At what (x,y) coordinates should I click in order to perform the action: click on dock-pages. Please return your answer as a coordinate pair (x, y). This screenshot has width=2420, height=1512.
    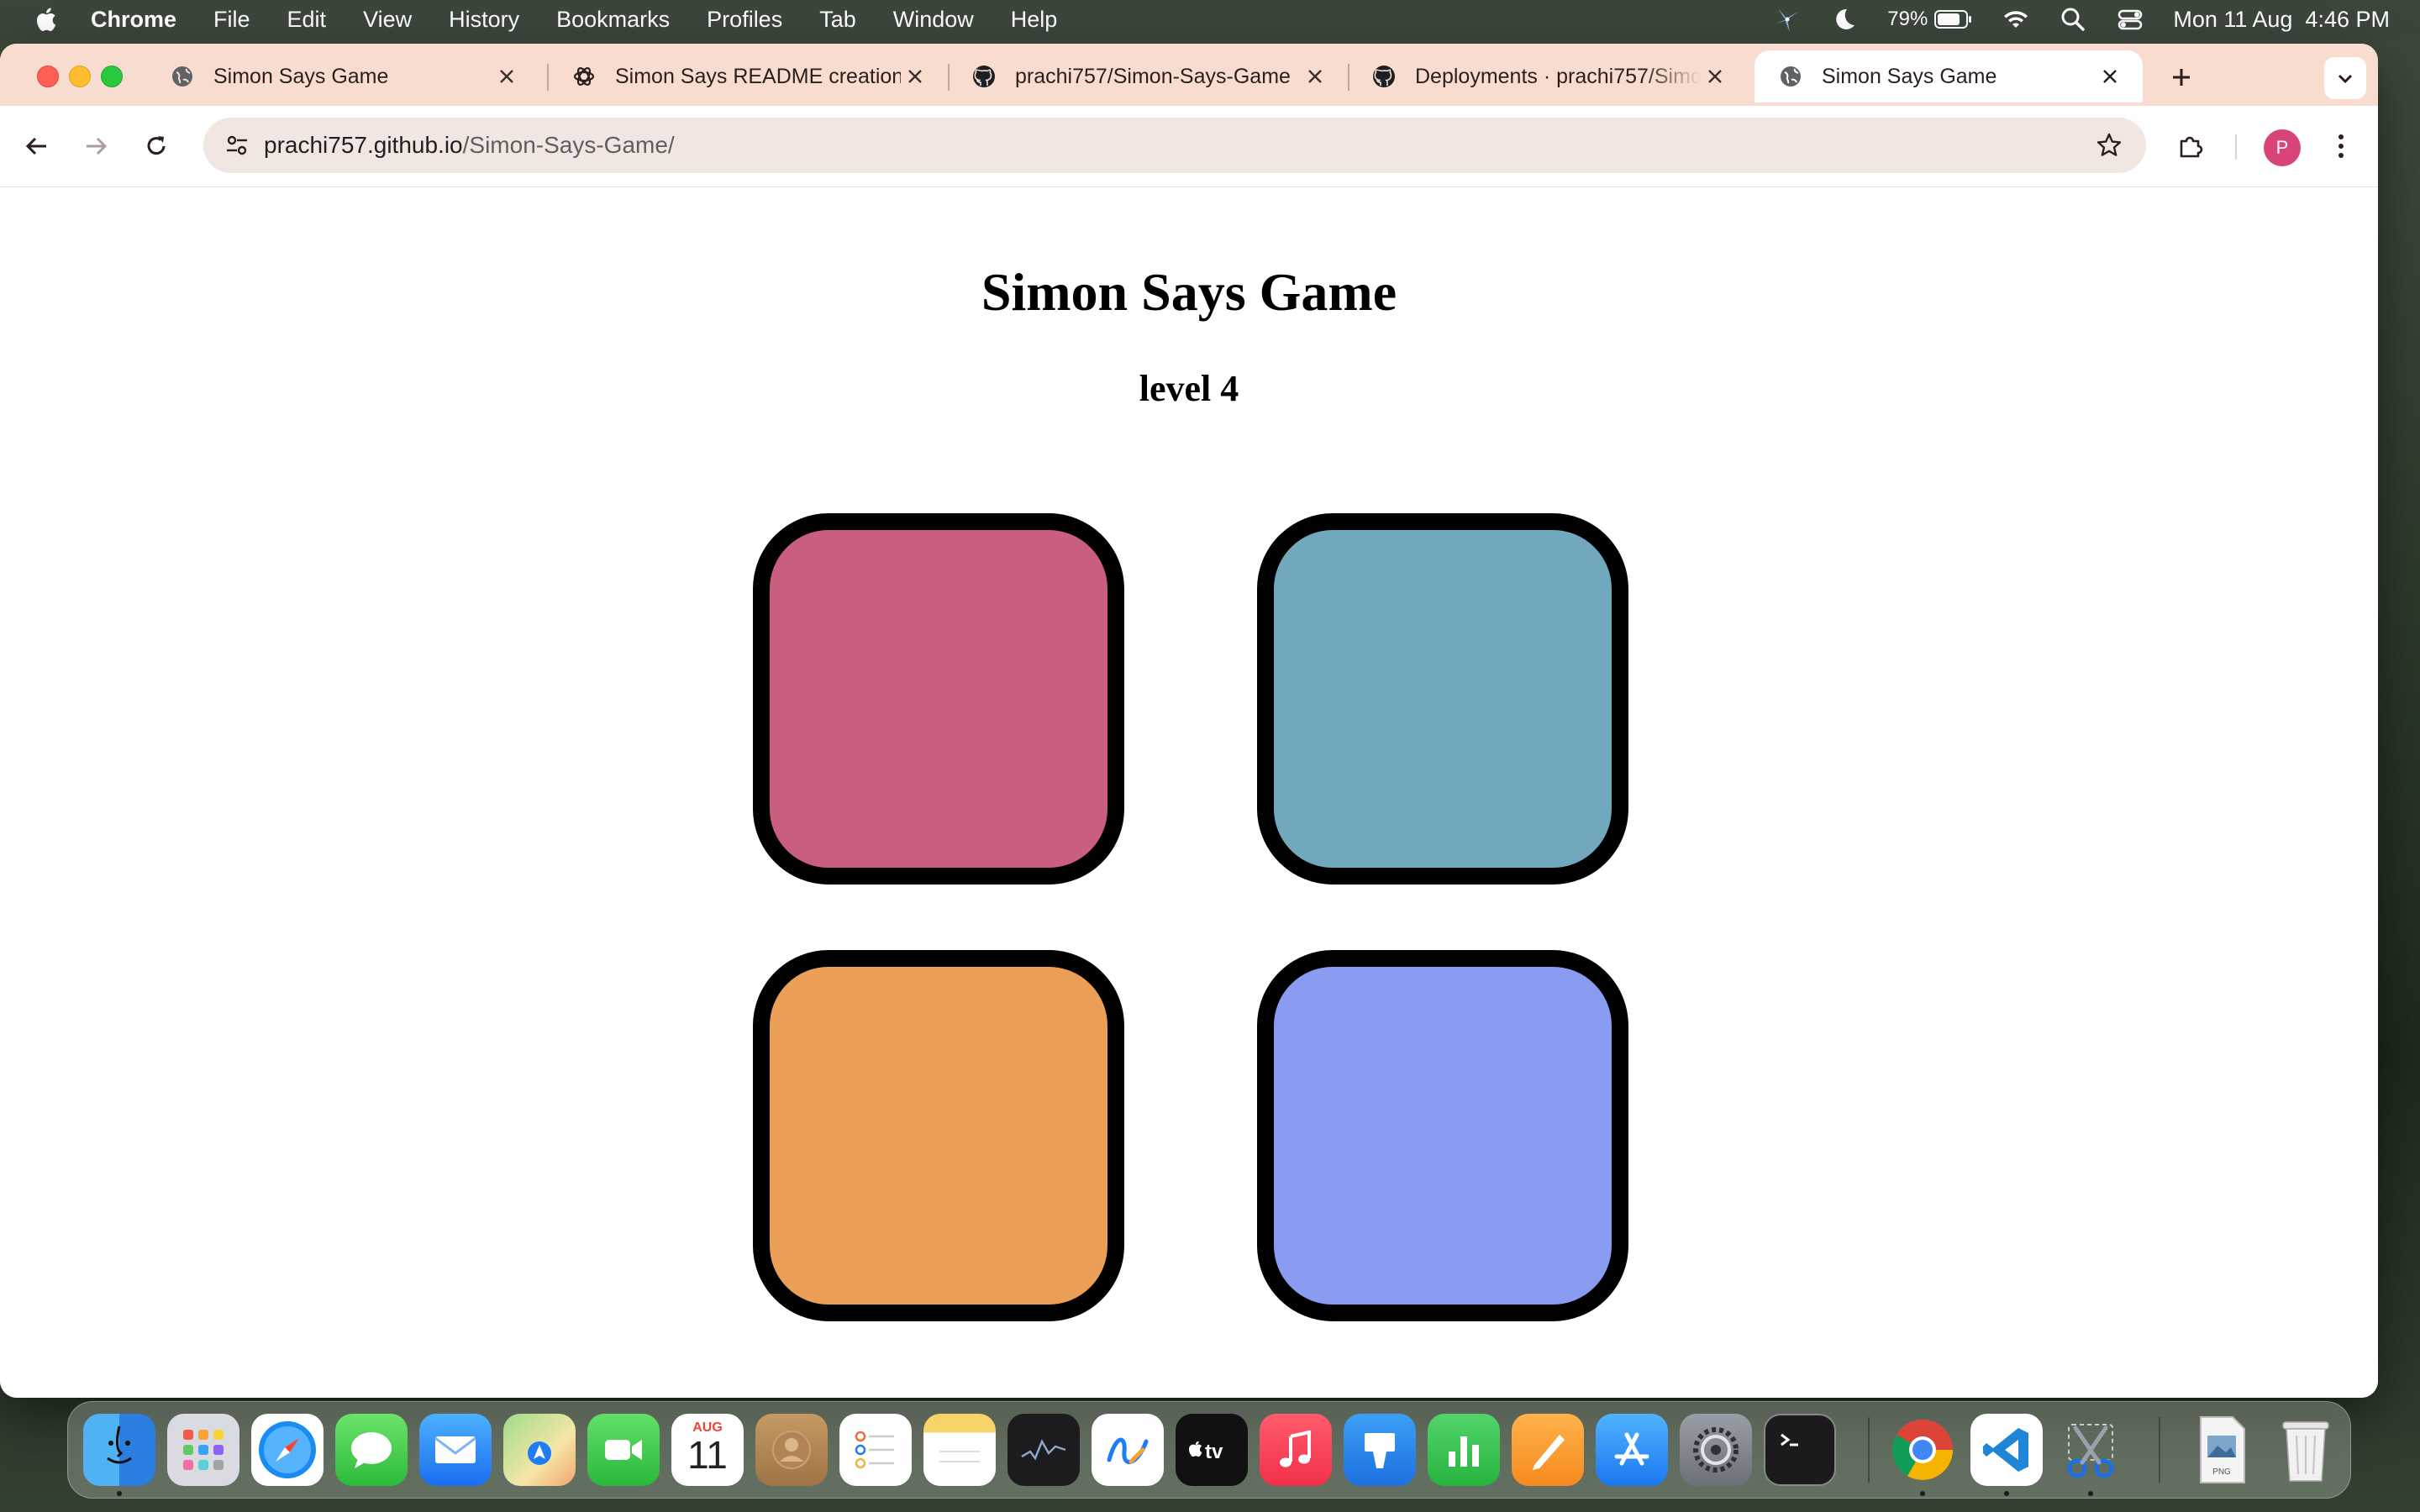
    Looking at the image, I should click on (1548, 1450).